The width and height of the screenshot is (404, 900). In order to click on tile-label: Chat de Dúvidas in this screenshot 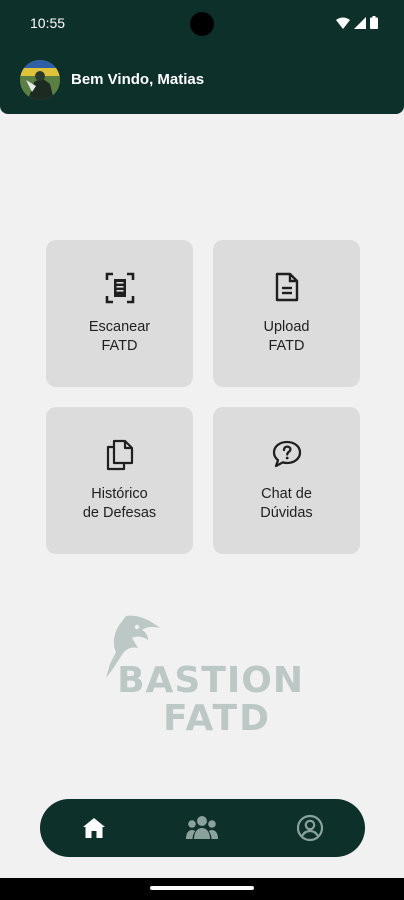, I will do `click(286, 503)`.